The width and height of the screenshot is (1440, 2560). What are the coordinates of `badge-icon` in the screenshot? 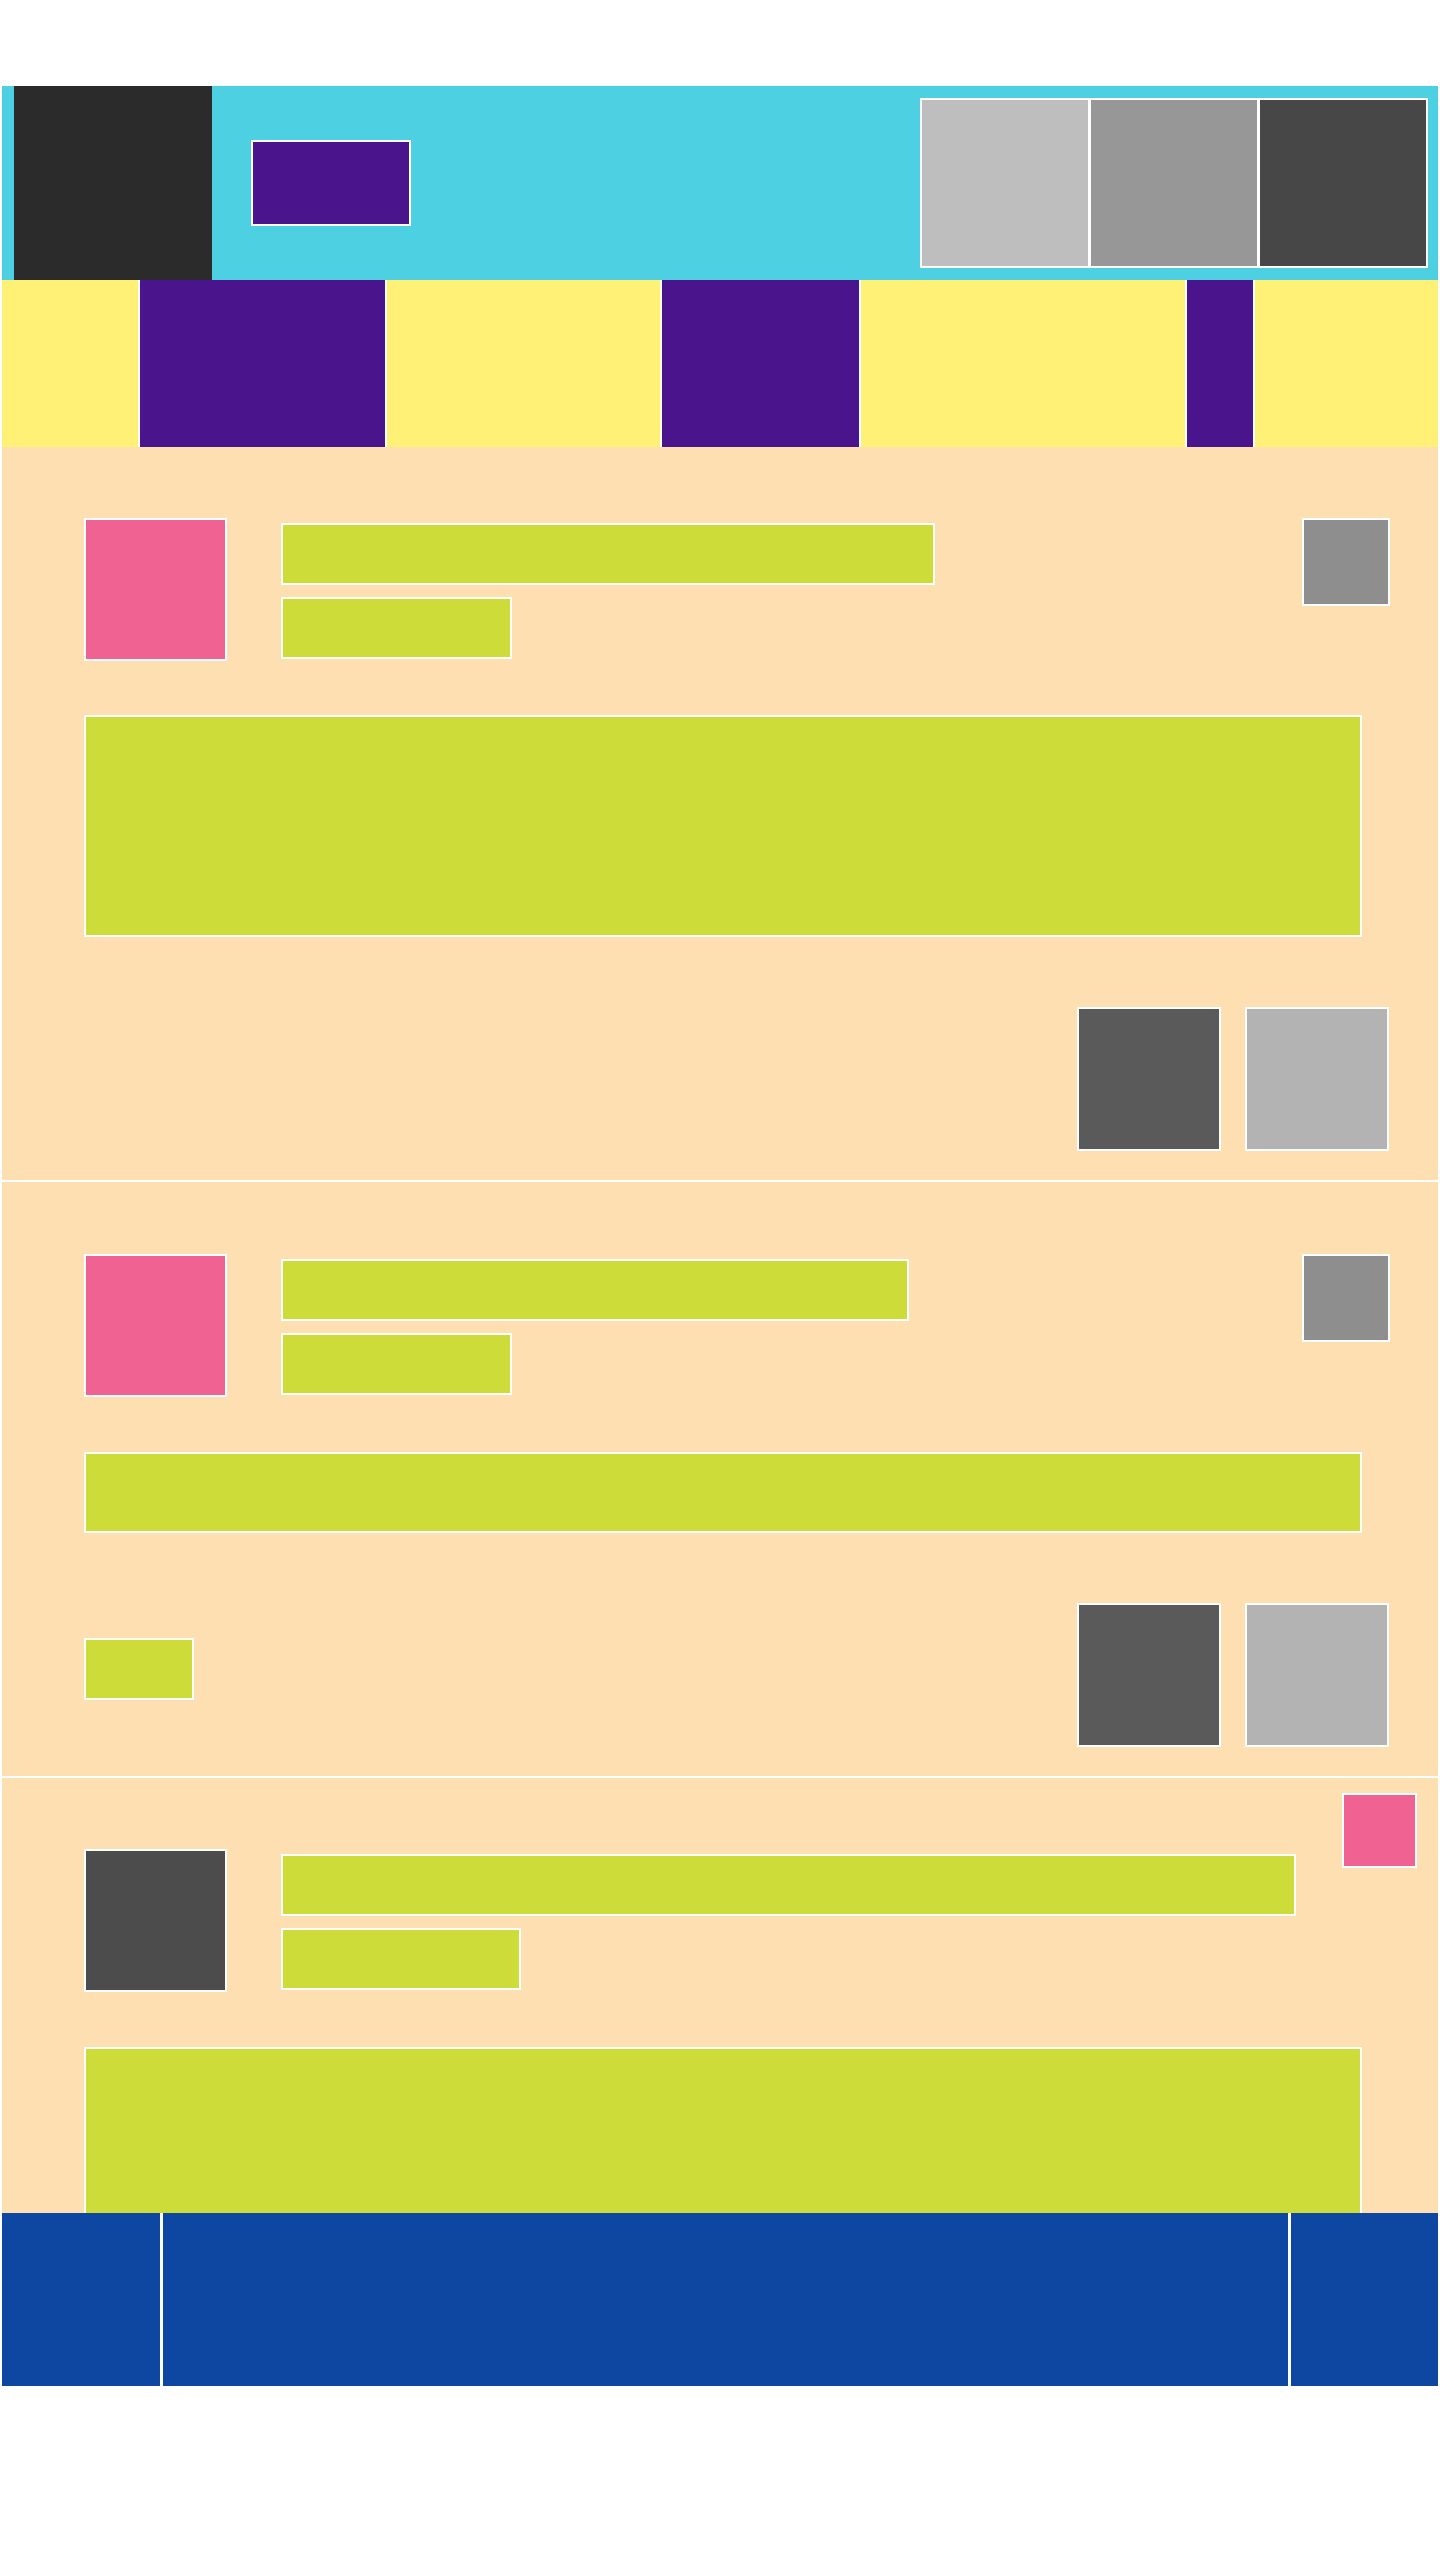 It's located at (1379, 1830).